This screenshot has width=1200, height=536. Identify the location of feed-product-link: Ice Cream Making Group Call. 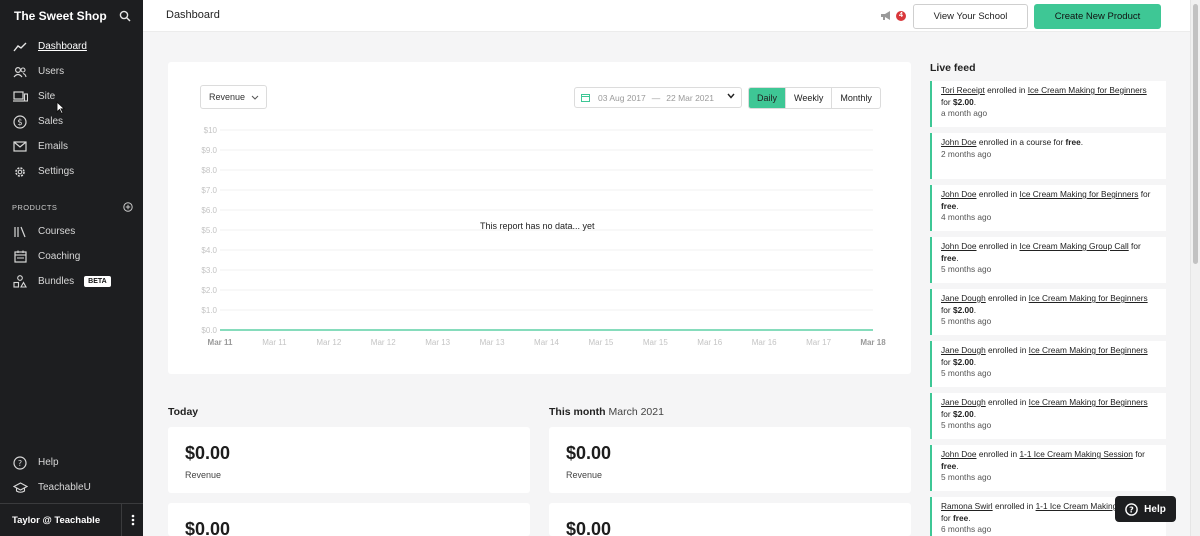
(1073, 246).